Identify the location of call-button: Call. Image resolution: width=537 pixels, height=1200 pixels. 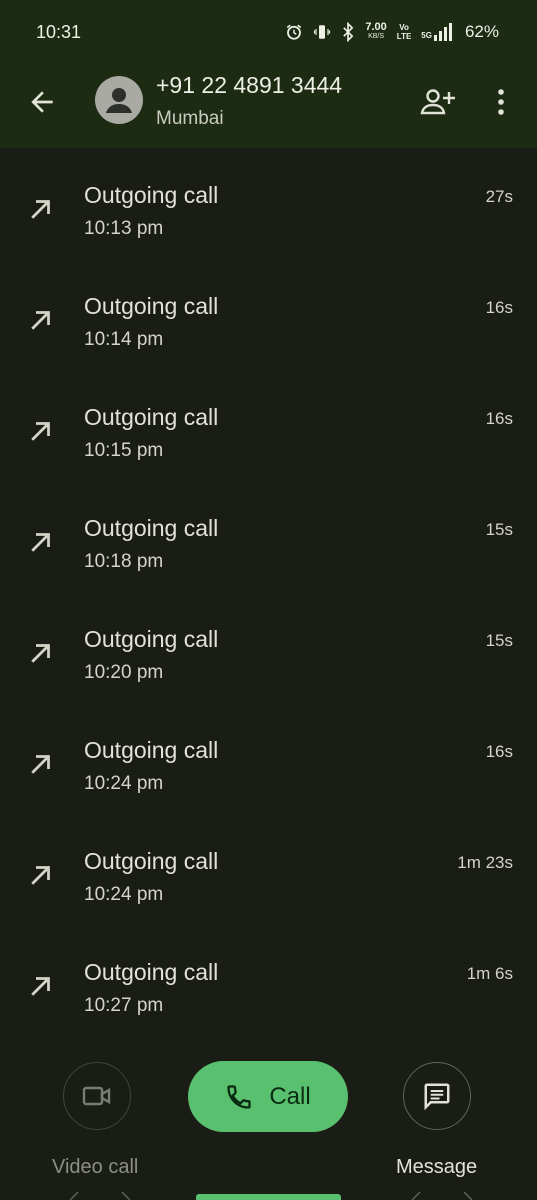
(268, 1096).